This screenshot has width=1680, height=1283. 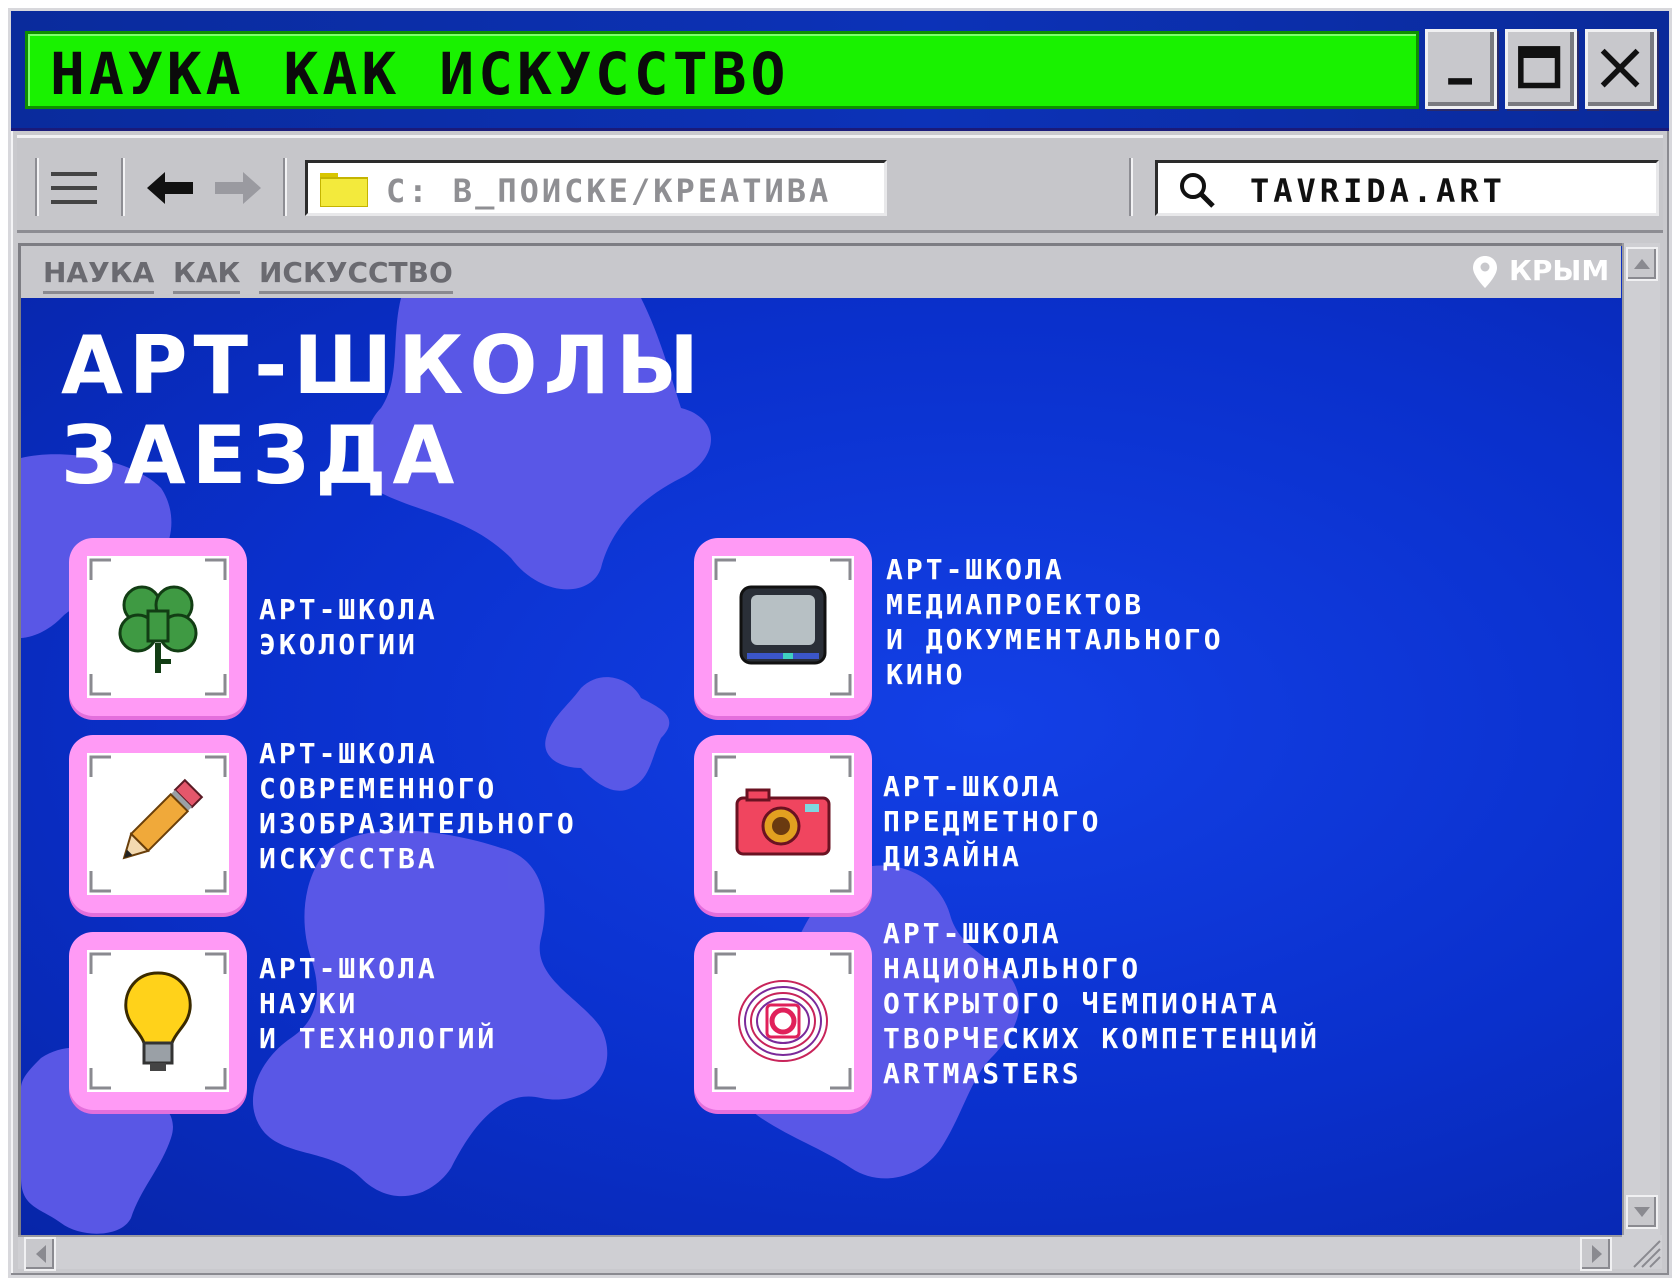 I want to click on nav-link-nauka: НАУКА, so click(x=99, y=275).